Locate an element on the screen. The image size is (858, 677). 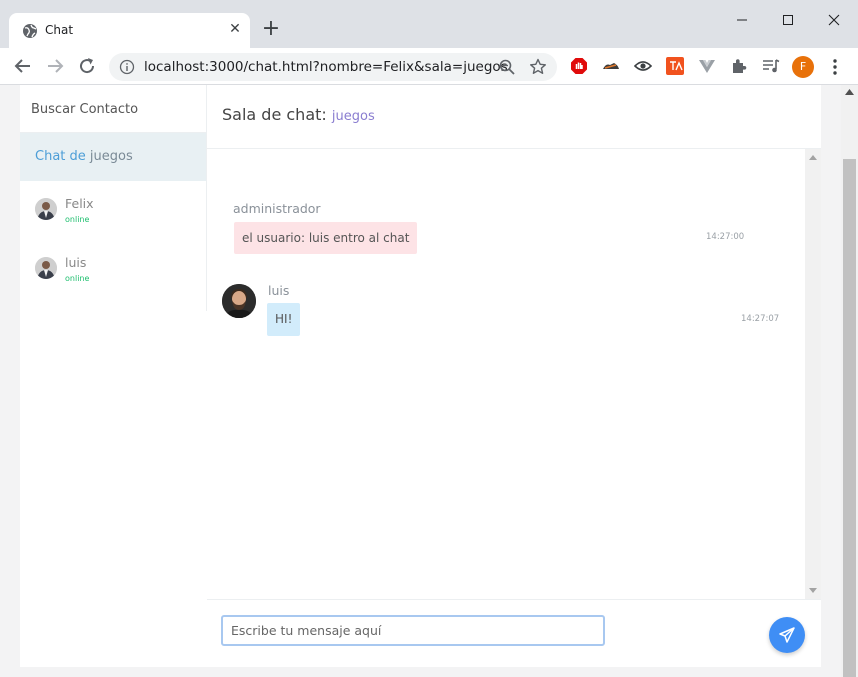
browser-menu-icon is located at coordinates (835, 67).